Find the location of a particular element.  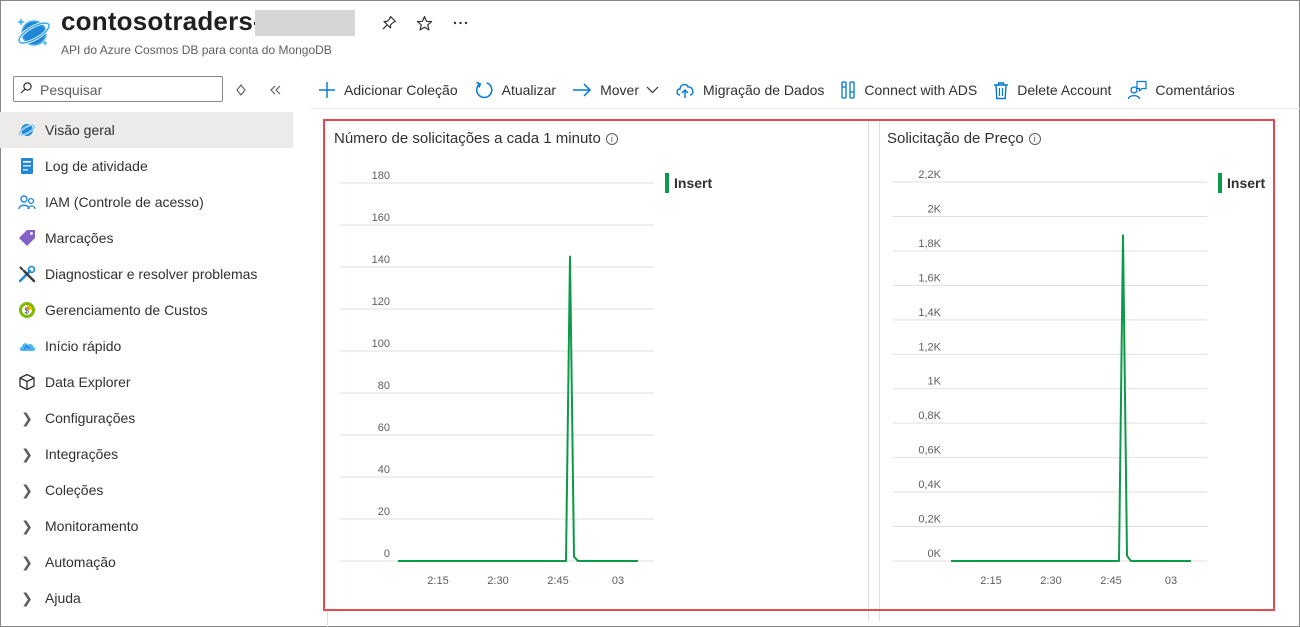

sidebar-item-quickstart: Início rápido is located at coordinates (146, 346).